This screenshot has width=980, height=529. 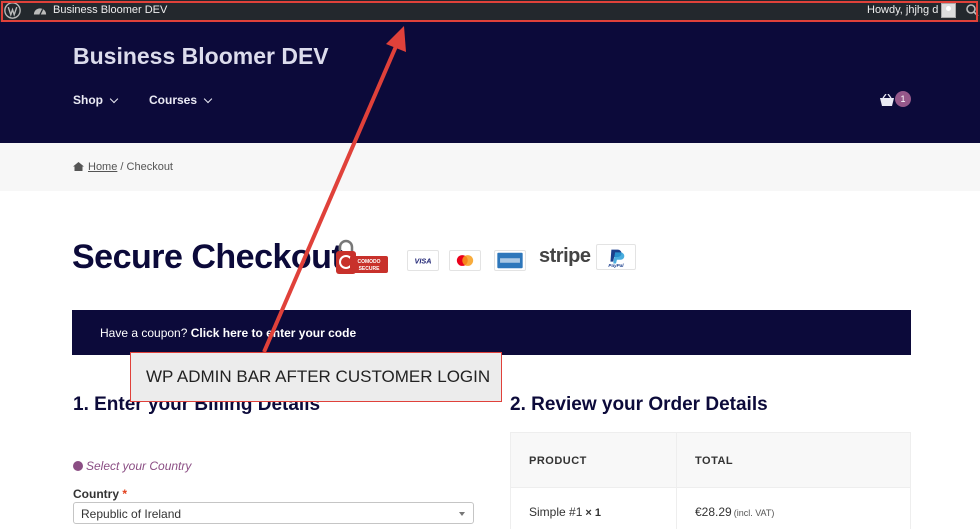 What do you see at coordinates (273, 333) in the screenshot?
I see `coupon-link: Click here to enter your code` at bounding box center [273, 333].